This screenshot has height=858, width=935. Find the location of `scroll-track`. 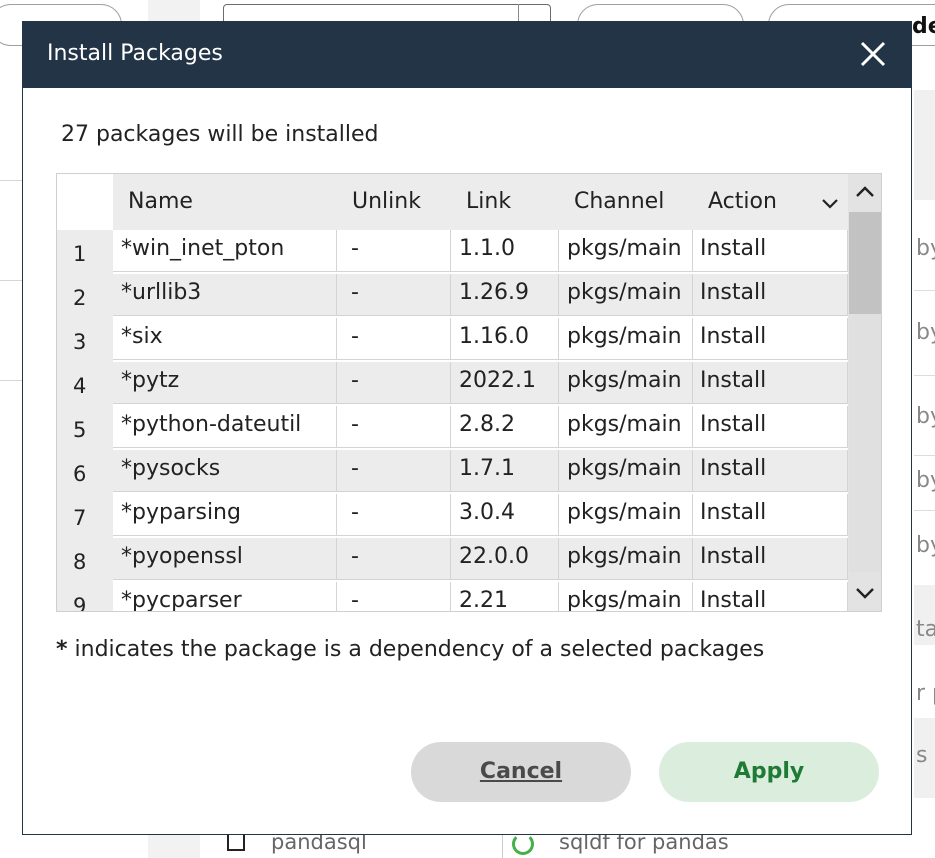

scroll-track is located at coordinates (865, 392).